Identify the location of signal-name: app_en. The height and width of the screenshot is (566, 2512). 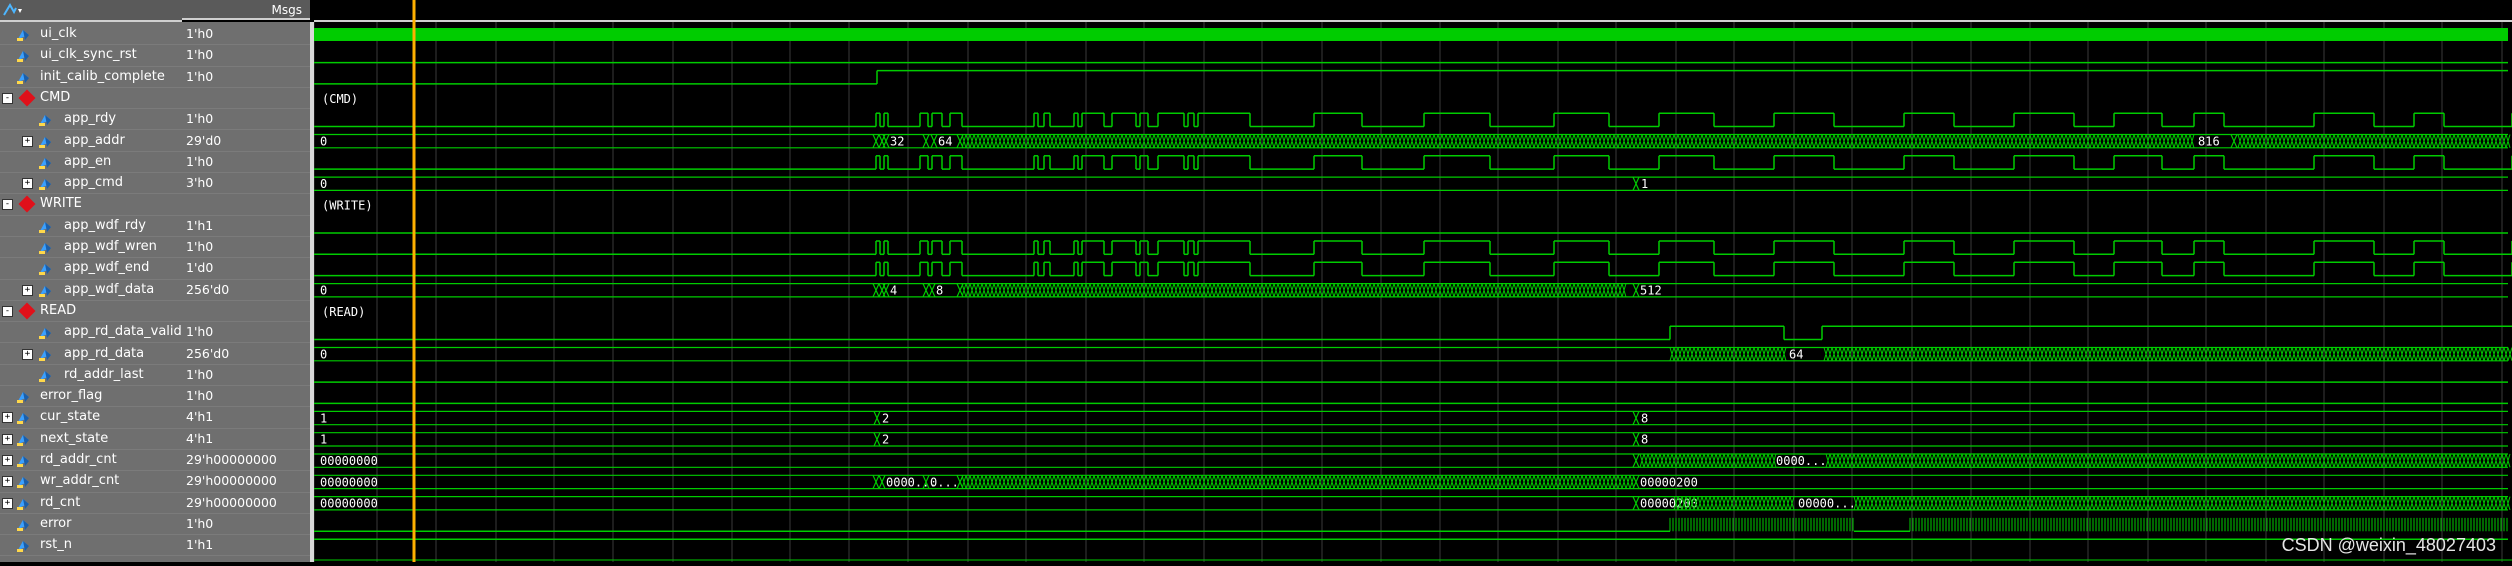
(88, 161).